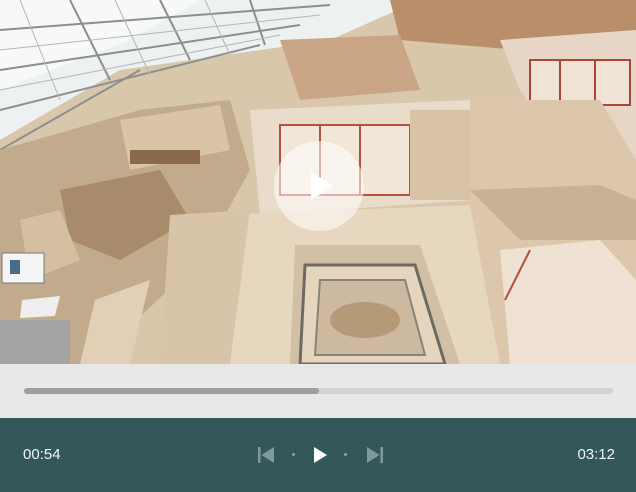  I want to click on progress-fill, so click(171, 391).